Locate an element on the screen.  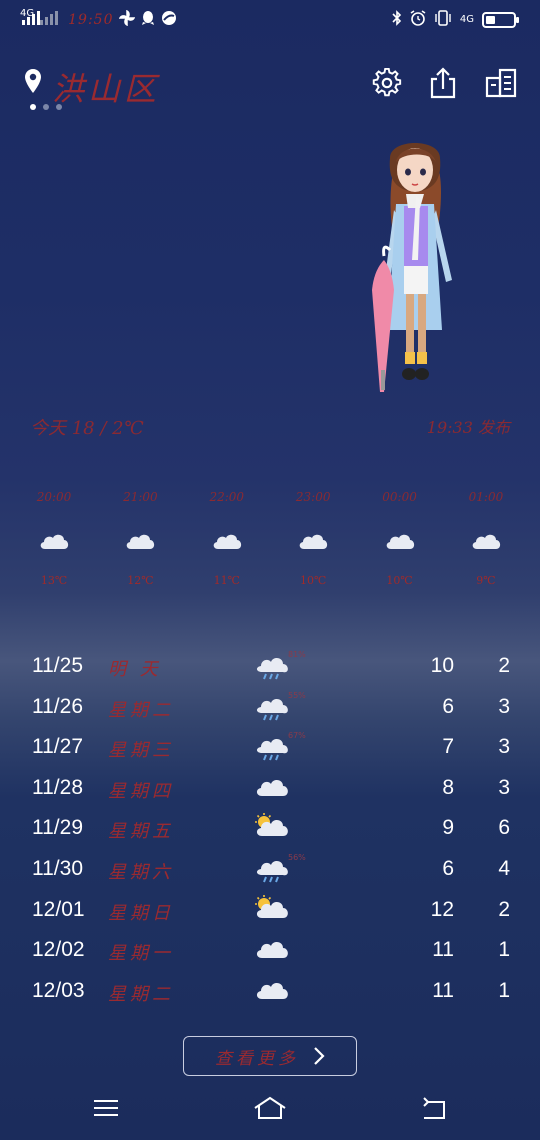
daily-row: 11/29 星期五 9 6 is located at coordinates (270, 828).